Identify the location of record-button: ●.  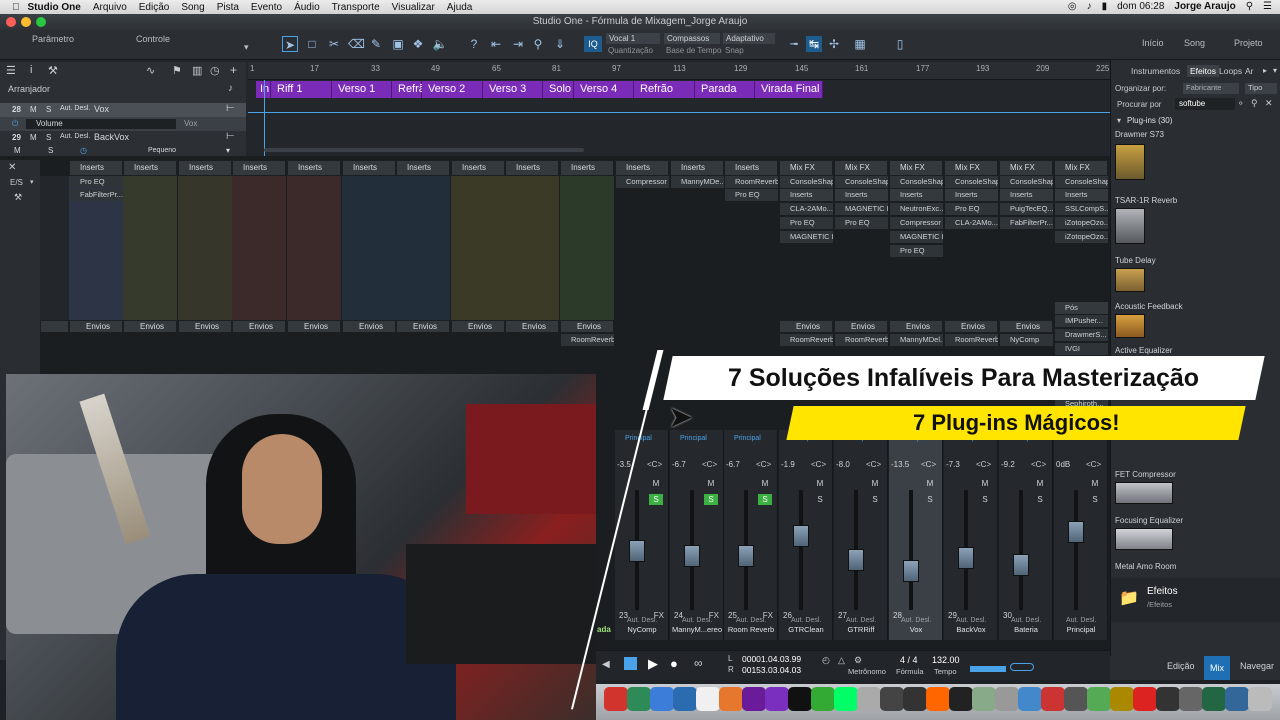
(674, 663).